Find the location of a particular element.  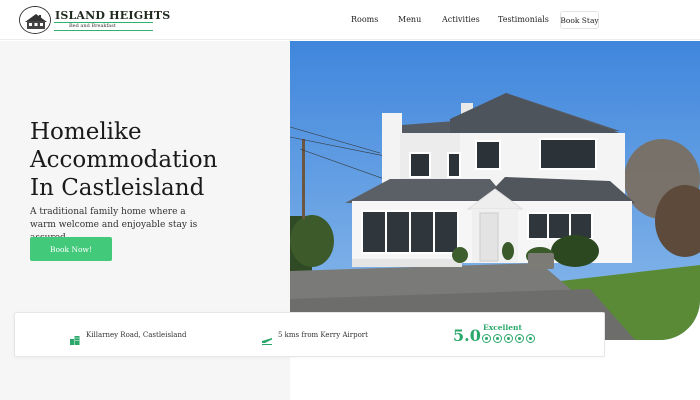

nav-rooms: Rooms is located at coordinates (364, 19).